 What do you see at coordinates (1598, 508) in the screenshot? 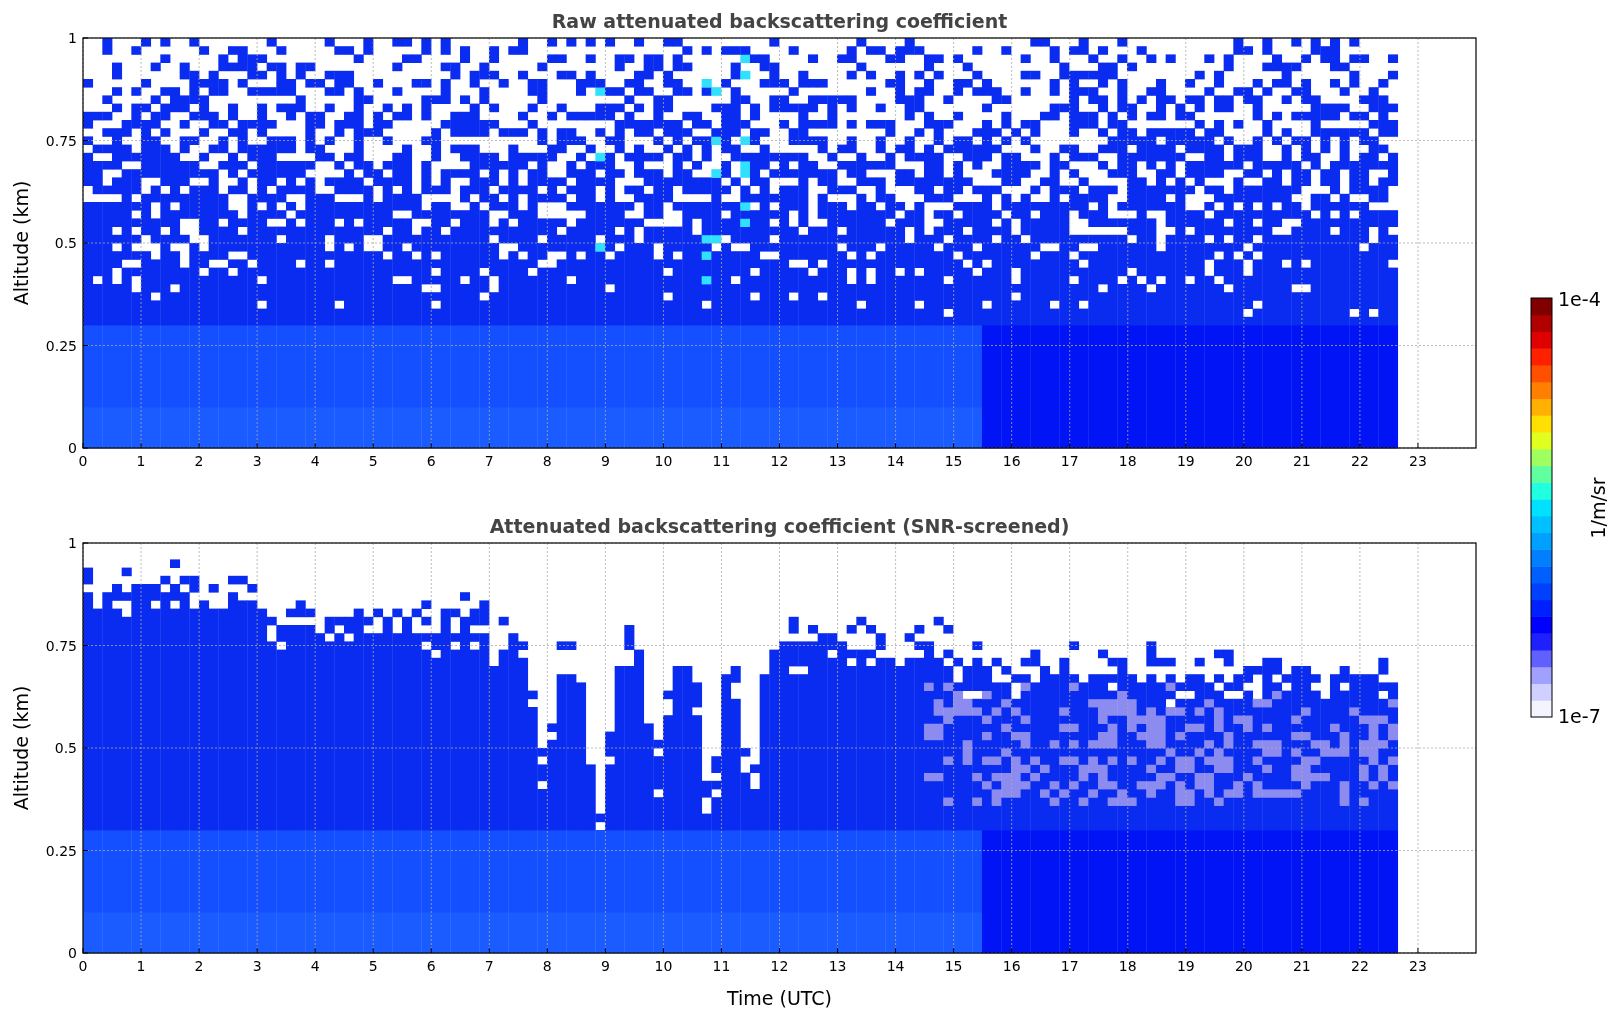
I see `colorbar-unit: 1/m/sr` at bounding box center [1598, 508].